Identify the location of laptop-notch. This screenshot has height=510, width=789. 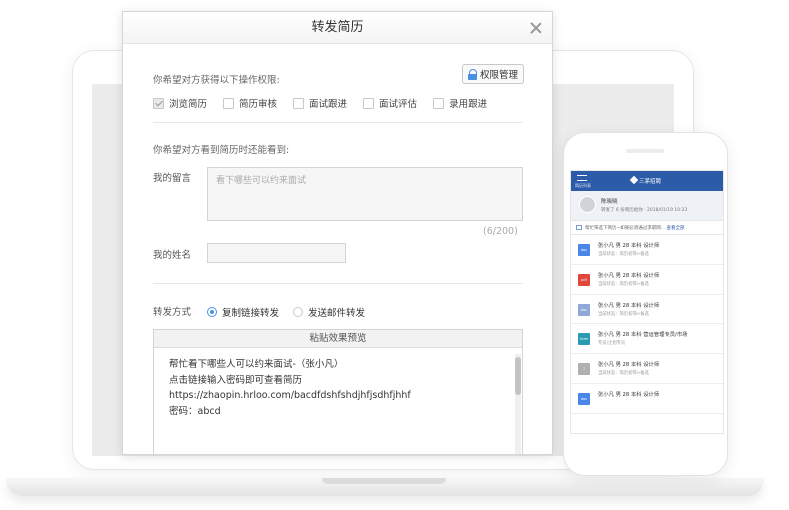
(384, 481).